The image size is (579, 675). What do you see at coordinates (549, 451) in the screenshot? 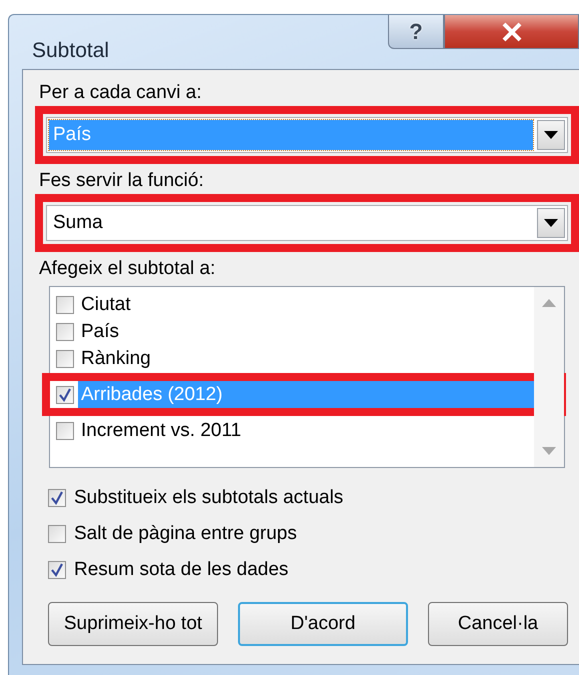
I see `scroll-down-icon` at bounding box center [549, 451].